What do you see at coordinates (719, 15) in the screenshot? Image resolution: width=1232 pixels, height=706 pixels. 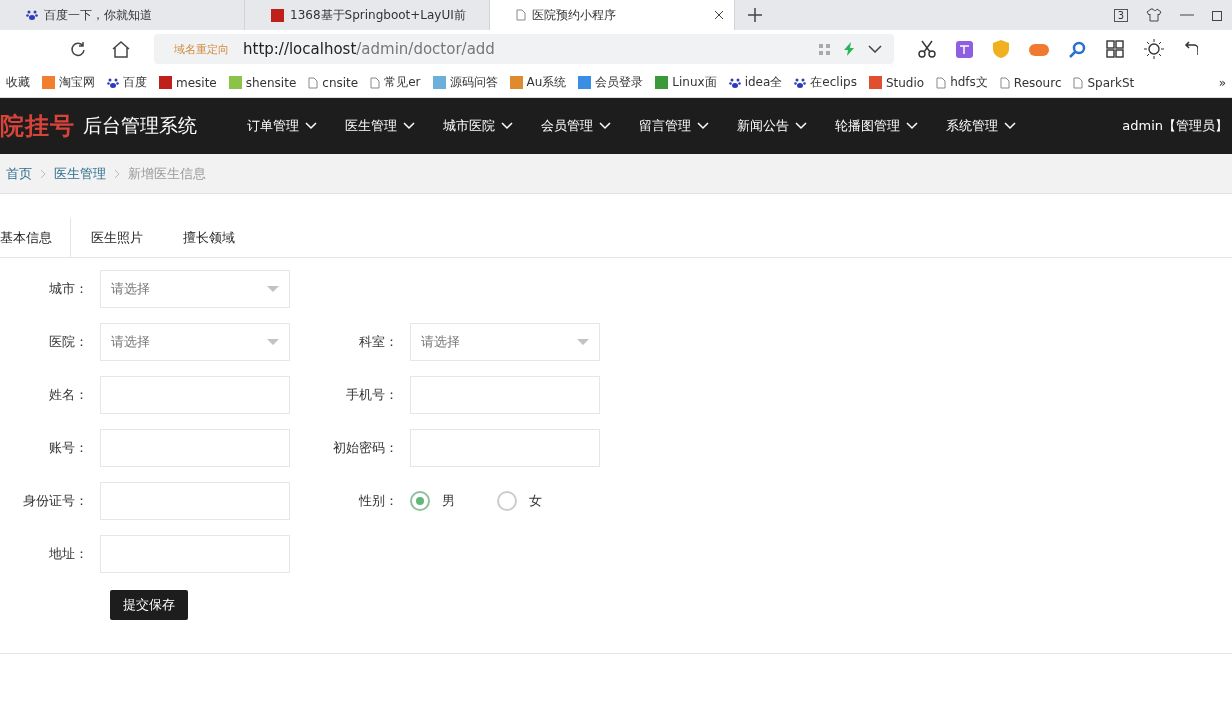 I see `close-icon` at bounding box center [719, 15].